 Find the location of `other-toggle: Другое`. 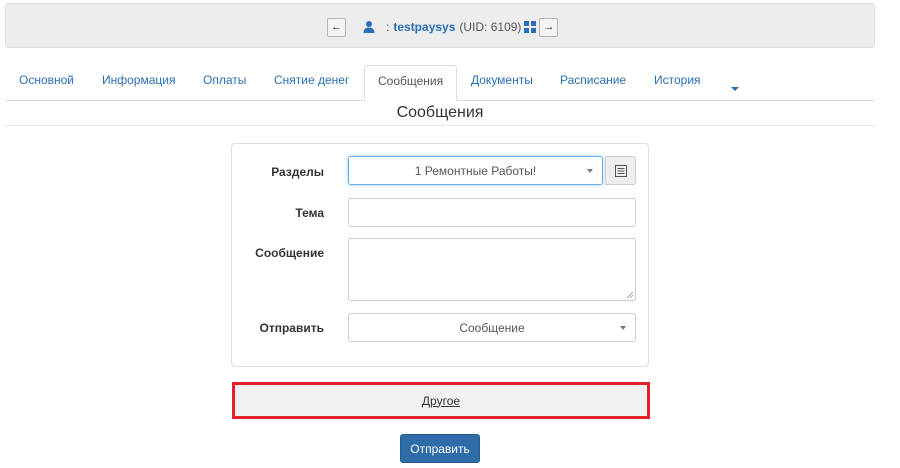

other-toggle: Другое is located at coordinates (441, 400).